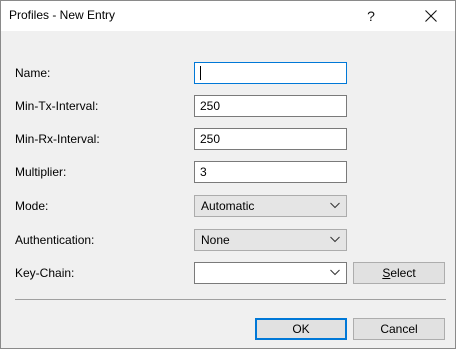 This screenshot has width=456, height=349. Describe the element at coordinates (55, 240) in the screenshot. I see `authentication-label: Authentication:` at that location.